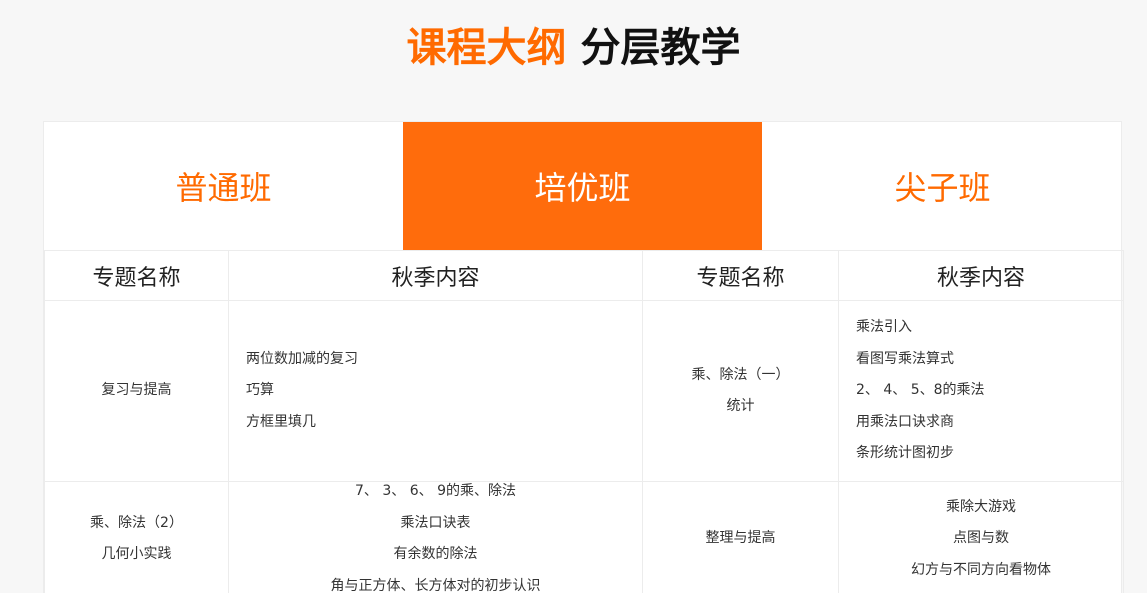 The image size is (1147, 593). Describe the element at coordinates (302, 358) in the screenshot. I see `content-line: 两位数加减的复习` at that location.